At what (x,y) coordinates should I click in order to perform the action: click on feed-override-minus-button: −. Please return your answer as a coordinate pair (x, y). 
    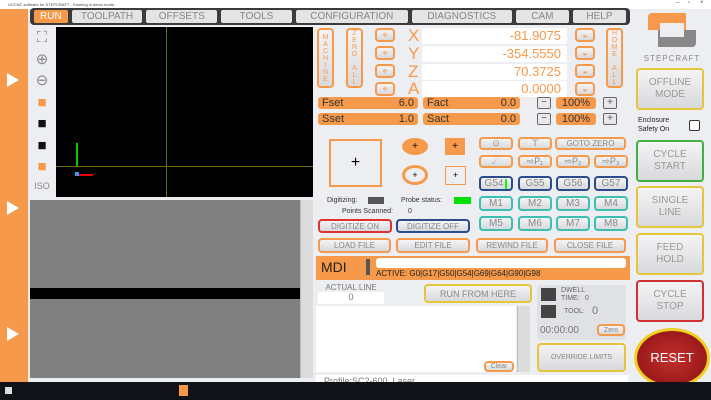
    Looking at the image, I should click on (544, 103).